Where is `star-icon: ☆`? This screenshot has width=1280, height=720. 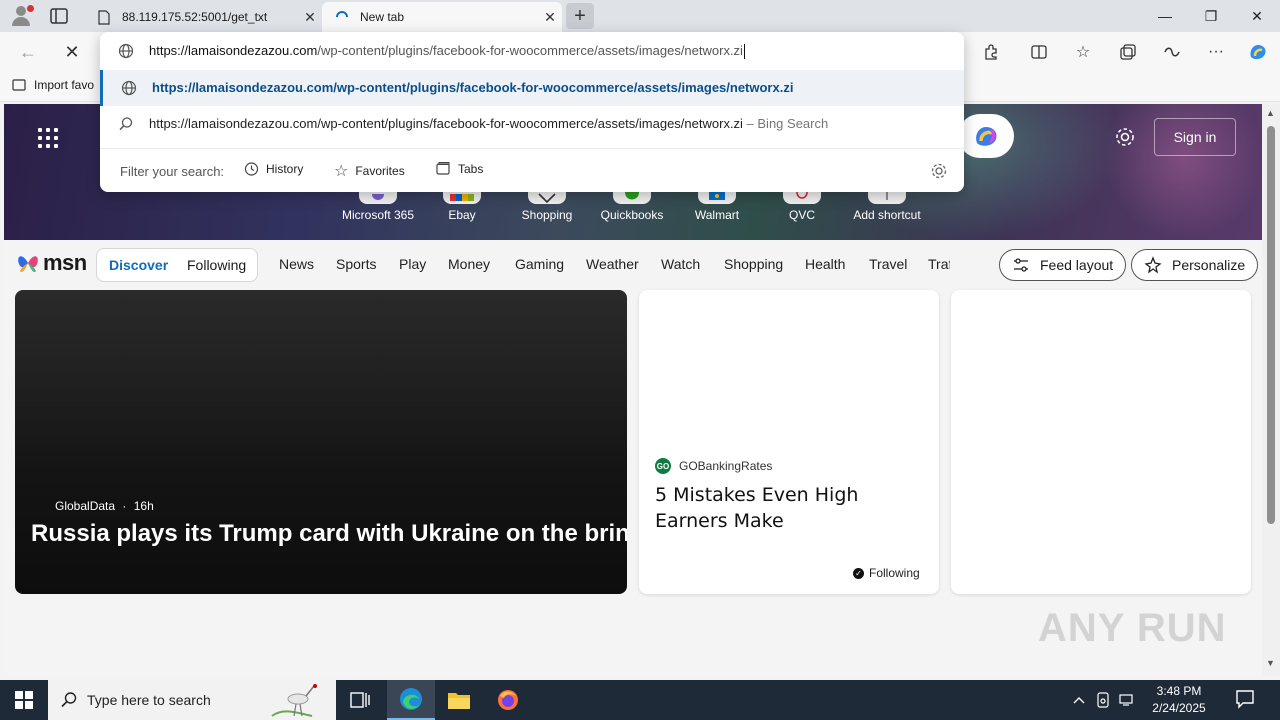 star-icon: ☆ is located at coordinates (341, 171).